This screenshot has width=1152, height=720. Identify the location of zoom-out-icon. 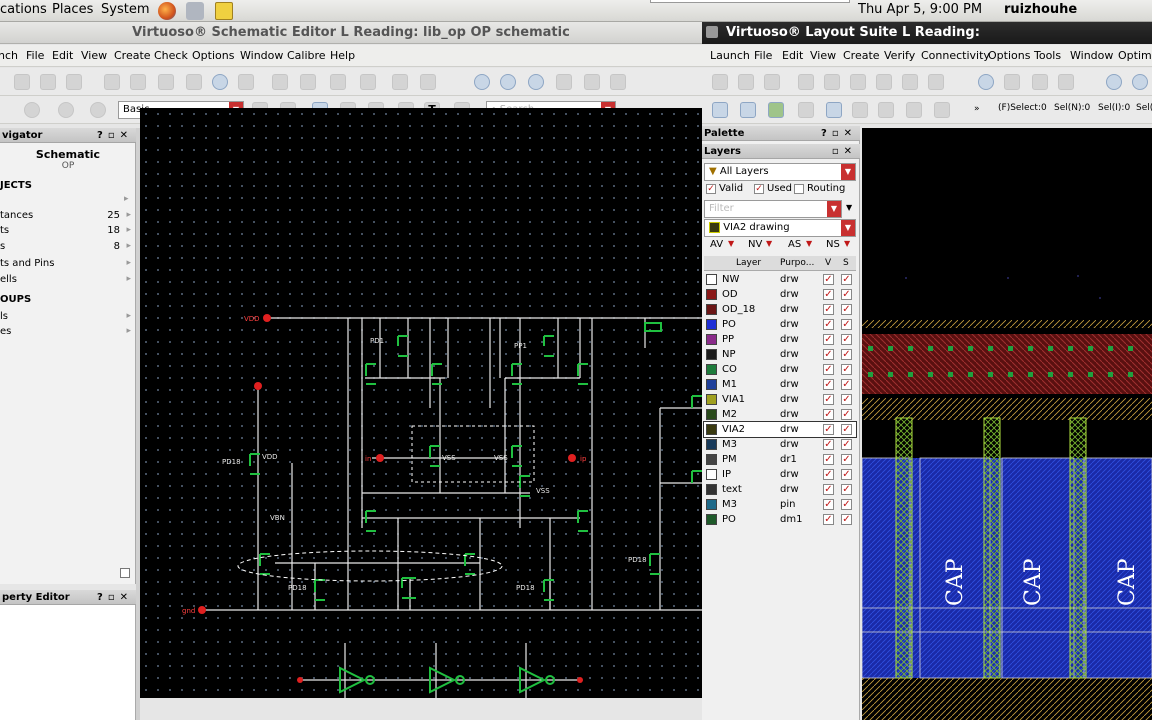
(536, 82).